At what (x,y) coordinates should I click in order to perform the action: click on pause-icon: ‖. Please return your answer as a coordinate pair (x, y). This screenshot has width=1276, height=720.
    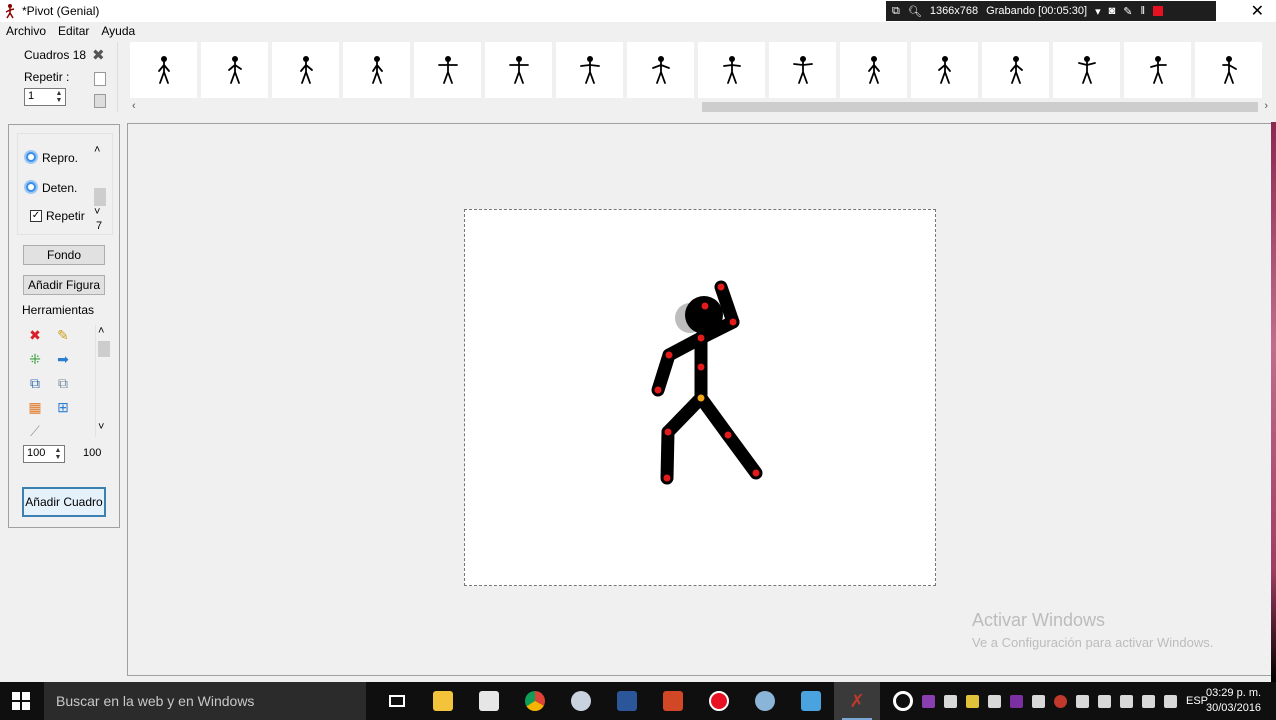
    Looking at the image, I should click on (1142, 11).